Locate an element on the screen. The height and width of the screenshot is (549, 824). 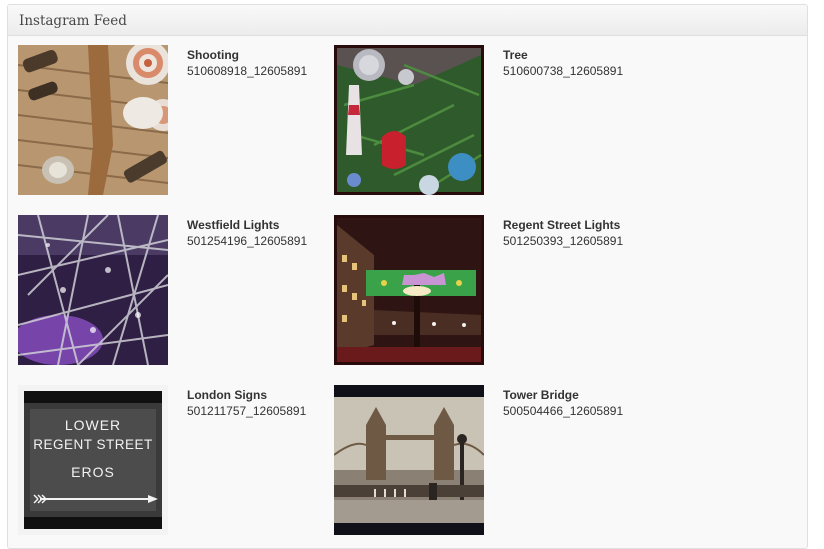
feed-item: Shooting 510608918_12605891 is located at coordinates (173, 121).